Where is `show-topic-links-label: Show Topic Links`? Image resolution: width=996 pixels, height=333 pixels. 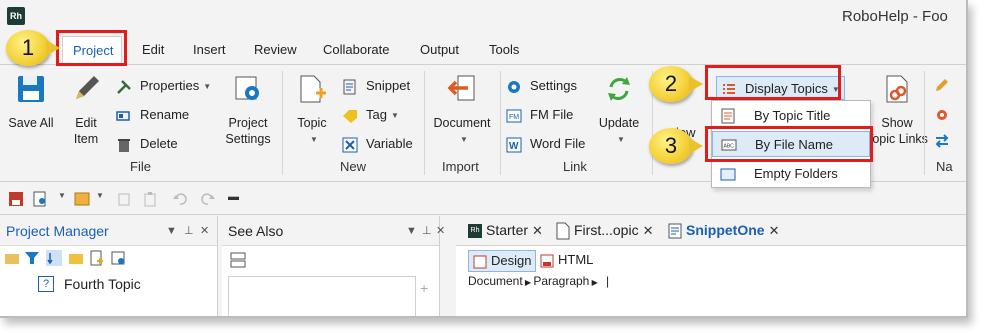 show-topic-links-label: Show Topic Links is located at coordinates (897, 131).